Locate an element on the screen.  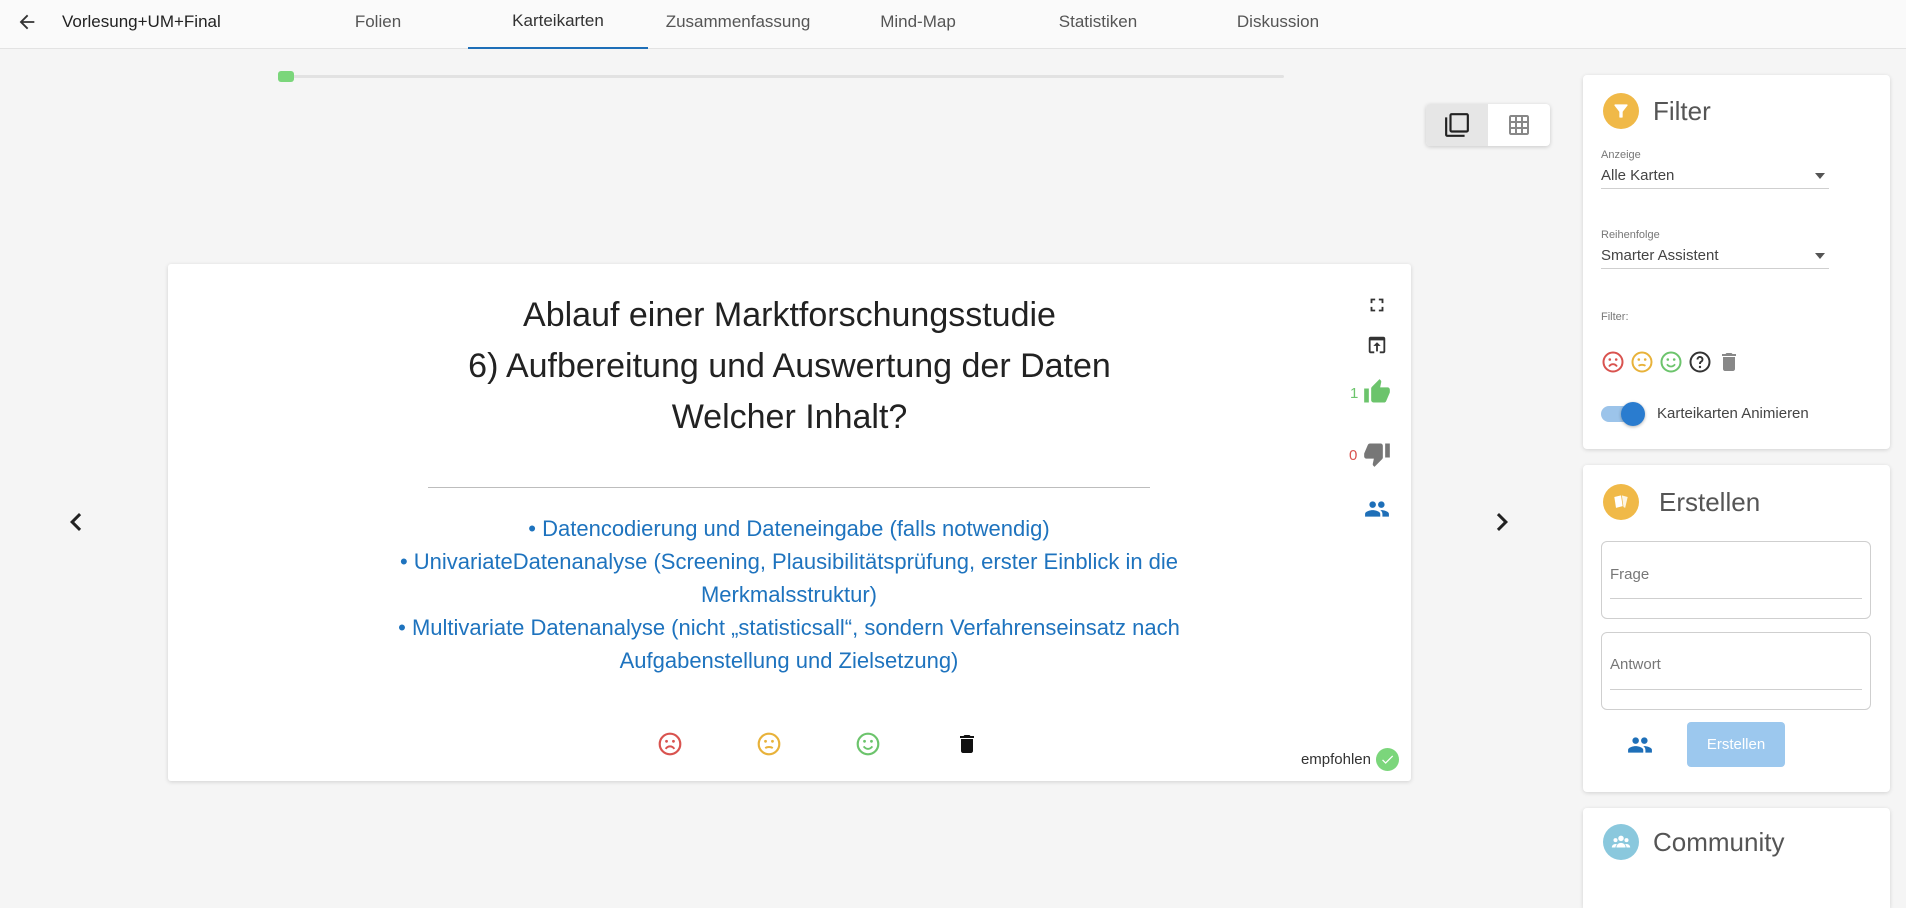
recommended-badge: empfohlen is located at coordinates (1350, 759).